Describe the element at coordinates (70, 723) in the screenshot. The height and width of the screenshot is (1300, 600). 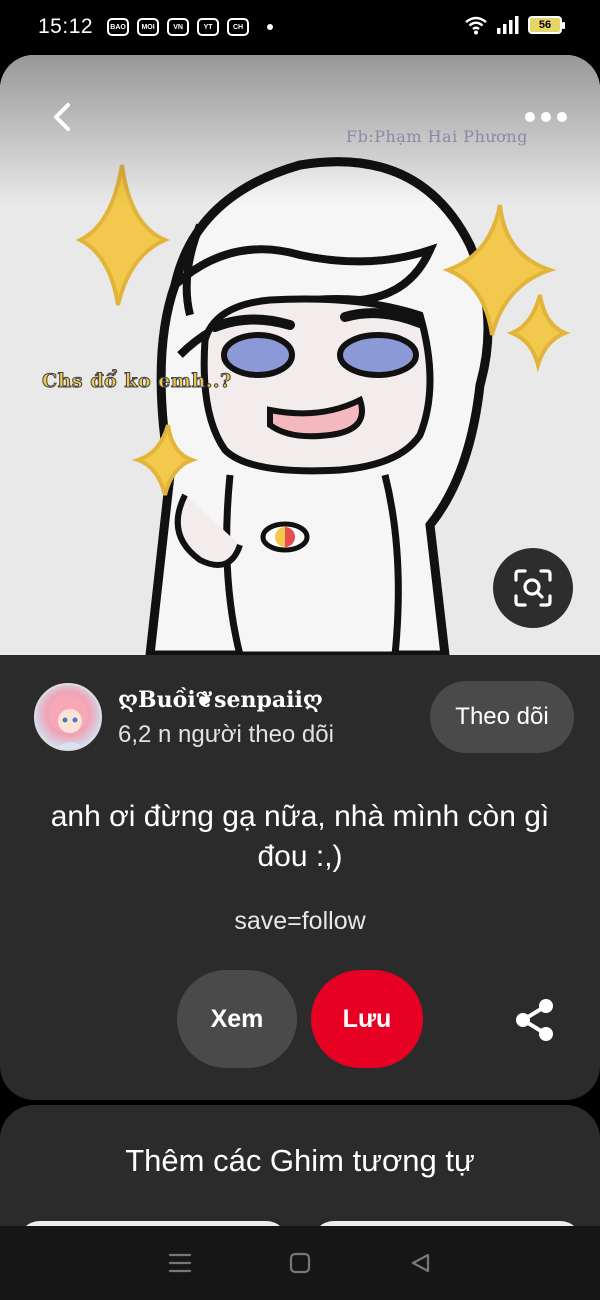
I see `avatar-illustration` at that location.